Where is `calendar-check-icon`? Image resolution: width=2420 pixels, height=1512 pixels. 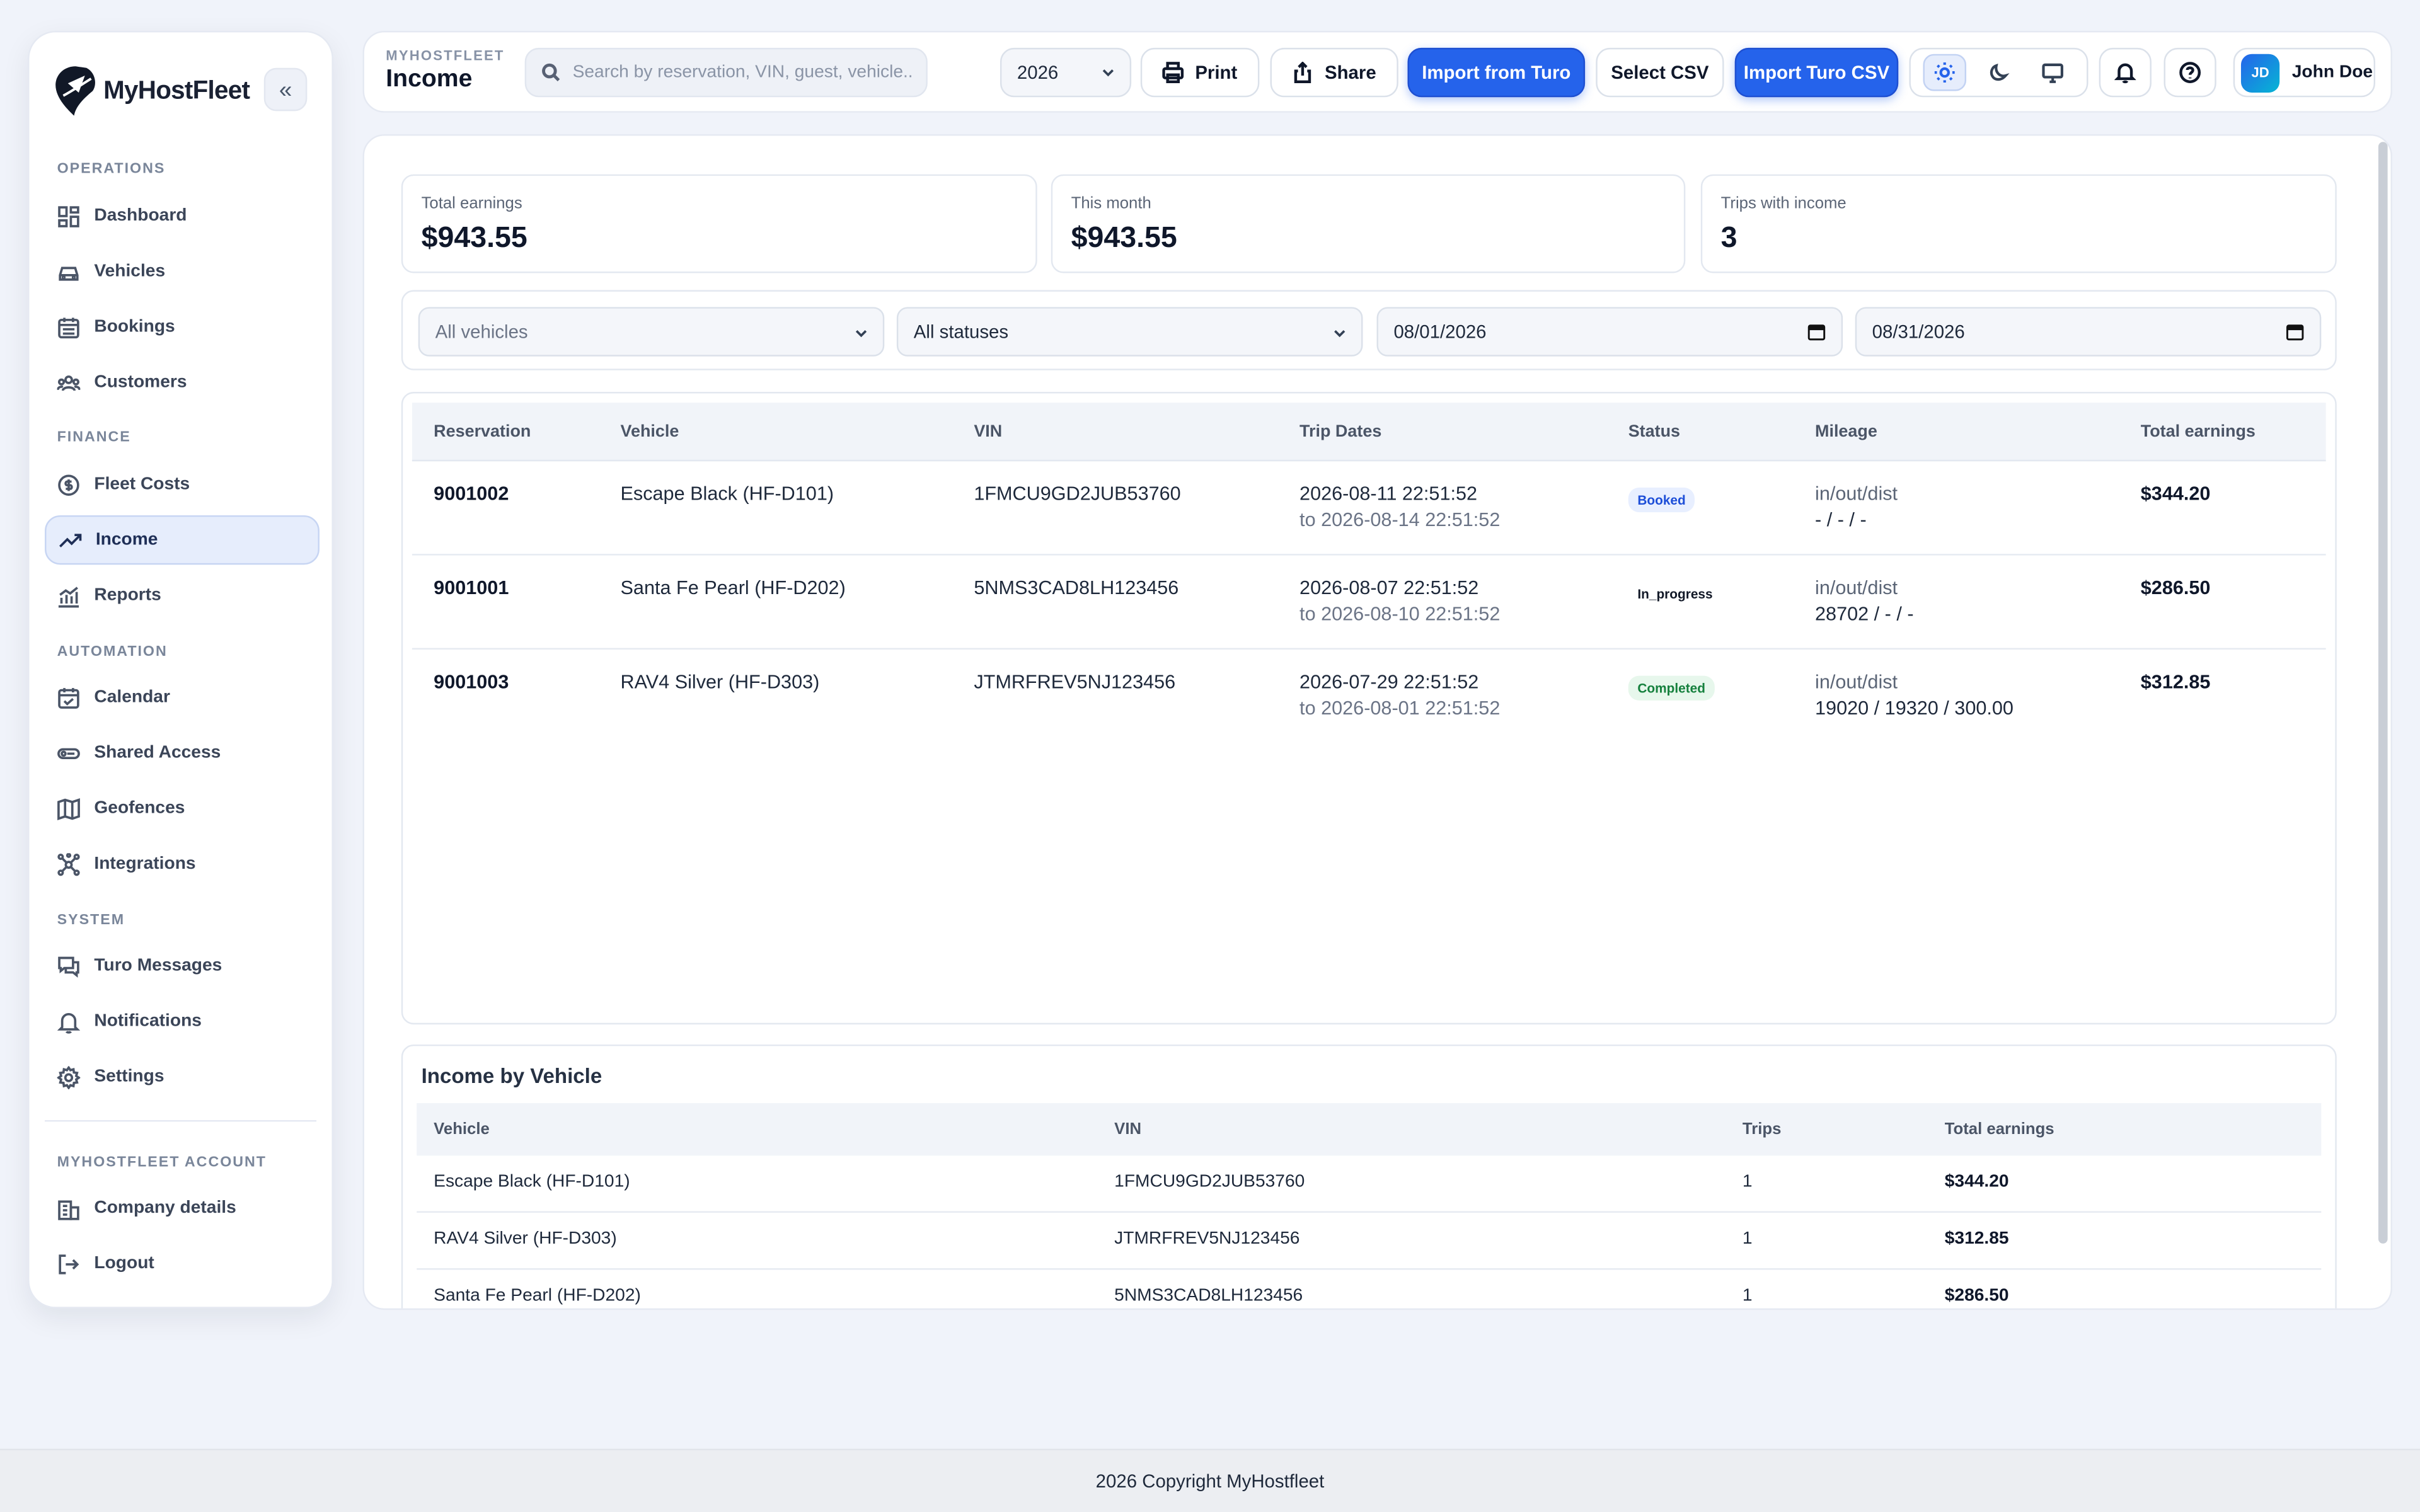
calendar-check-icon is located at coordinates (68, 697).